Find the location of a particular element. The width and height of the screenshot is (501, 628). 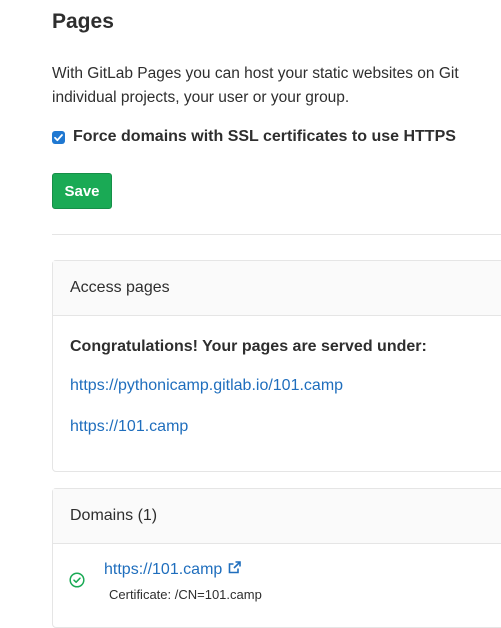

force-https-checkbox is located at coordinates (58, 137).